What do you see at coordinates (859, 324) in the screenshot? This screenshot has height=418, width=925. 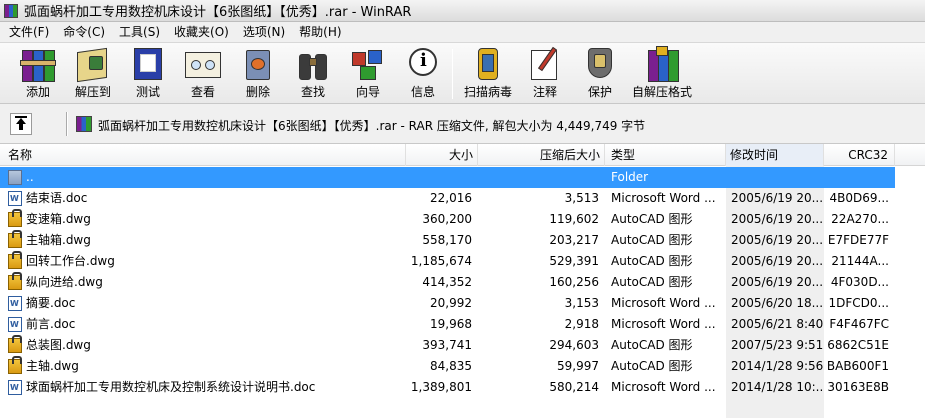 I see `file-crc32: F4F467FC` at bounding box center [859, 324].